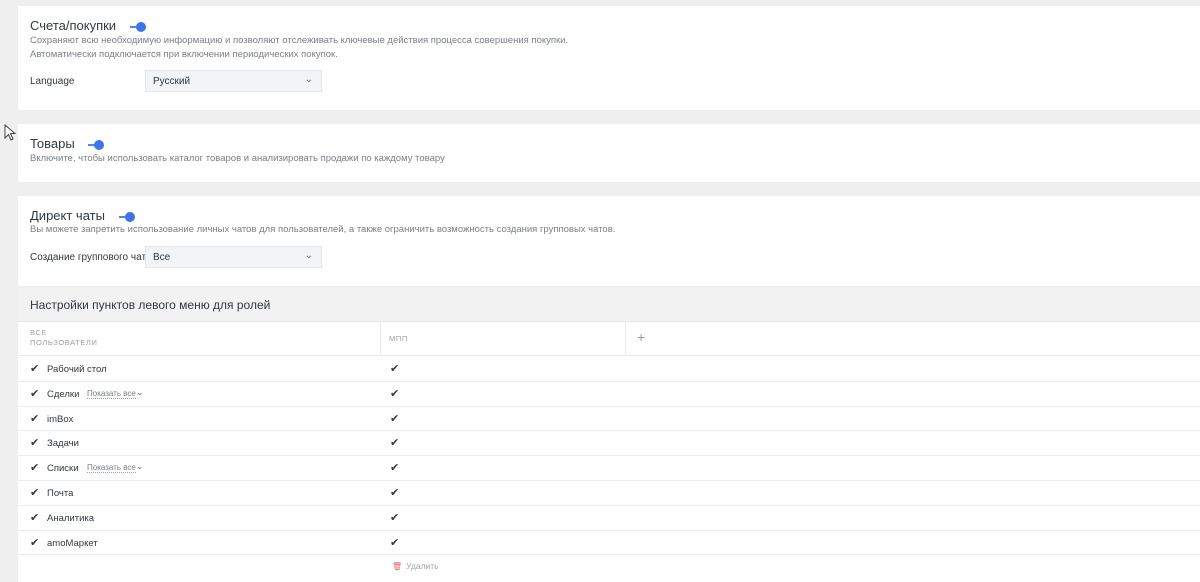 The height and width of the screenshot is (582, 1200). I want to click on table-row: ✔ imBox ✔, so click(609, 419).